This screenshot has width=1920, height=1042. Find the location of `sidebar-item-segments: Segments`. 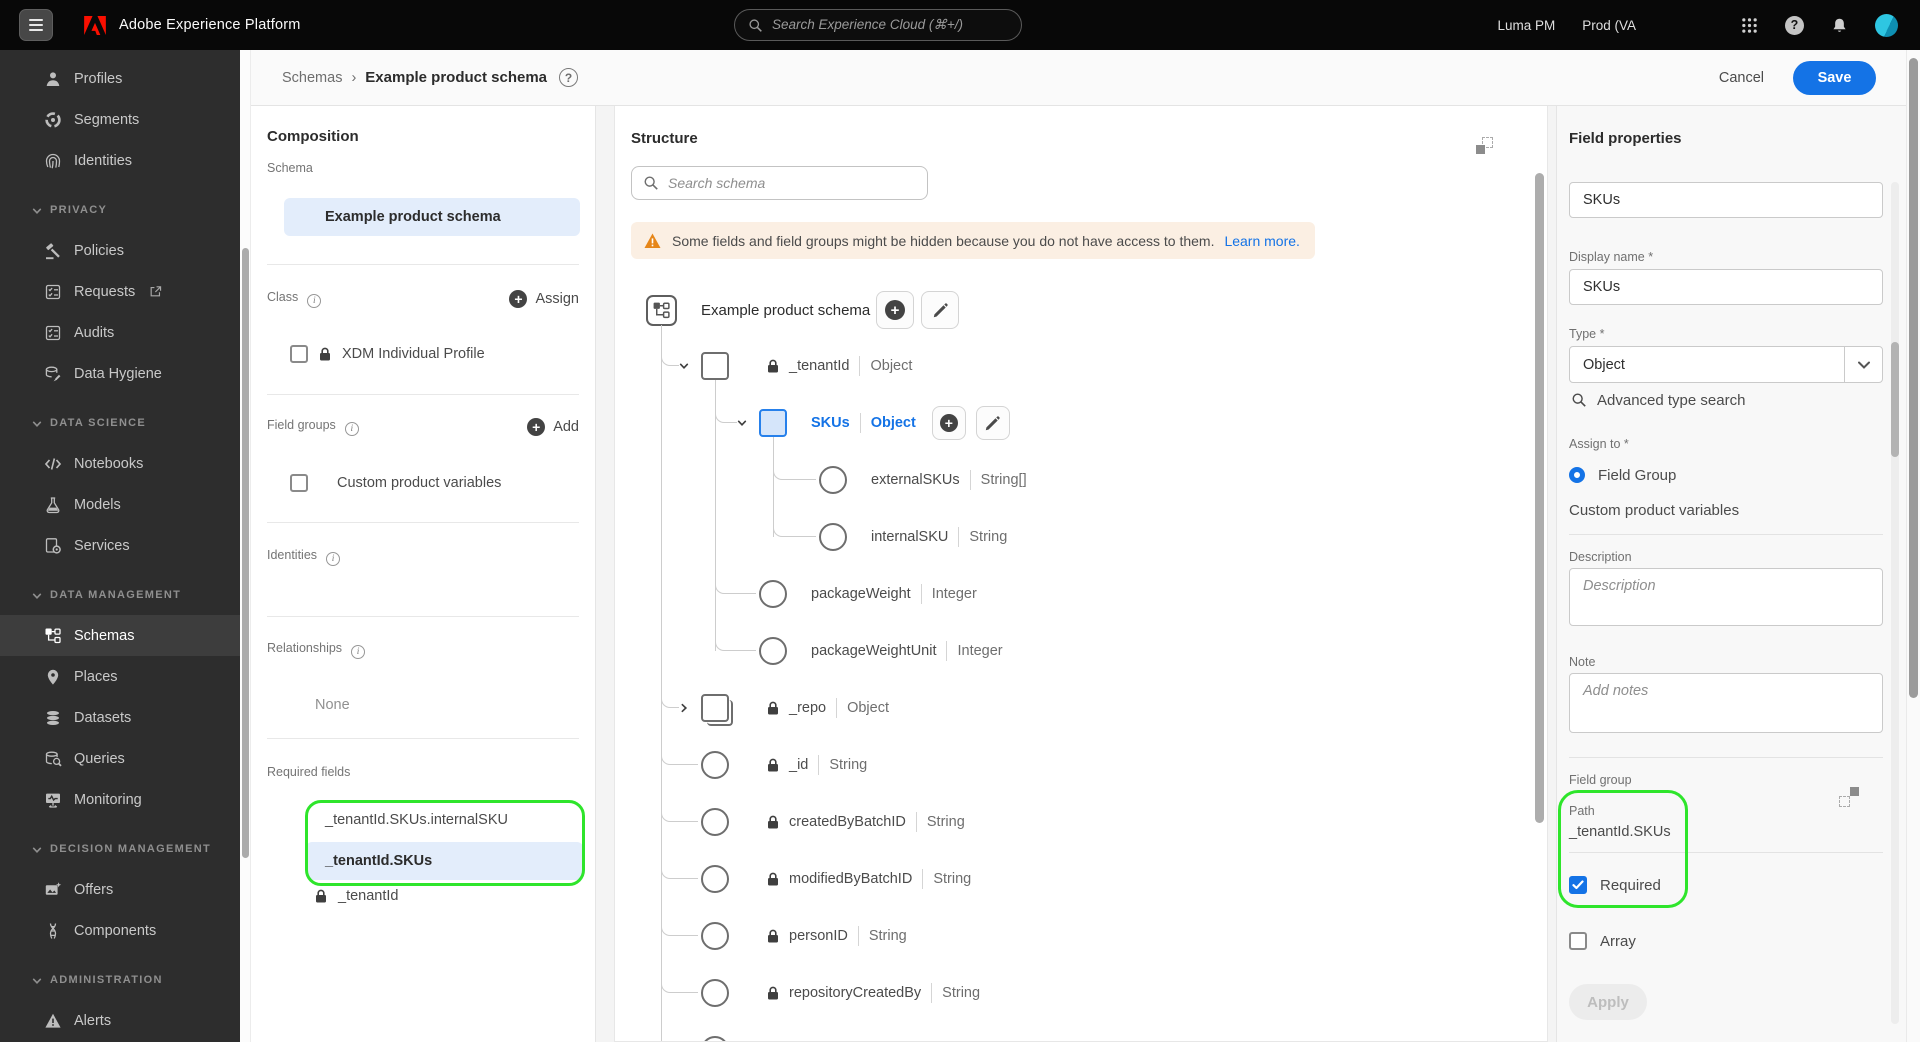

sidebar-item-segments: Segments is located at coordinates (120, 119).